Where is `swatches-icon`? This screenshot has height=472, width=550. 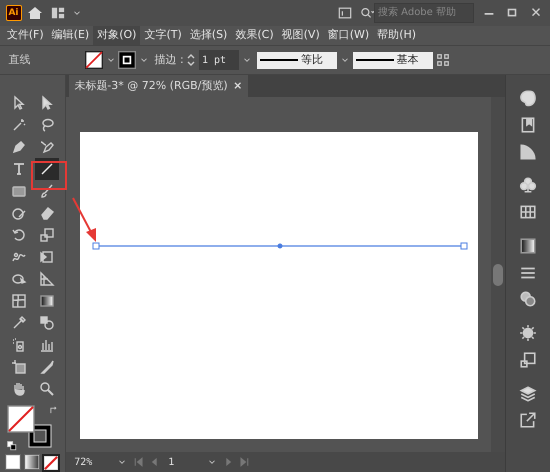 swatches-icon is located at coordinates (528, 212).